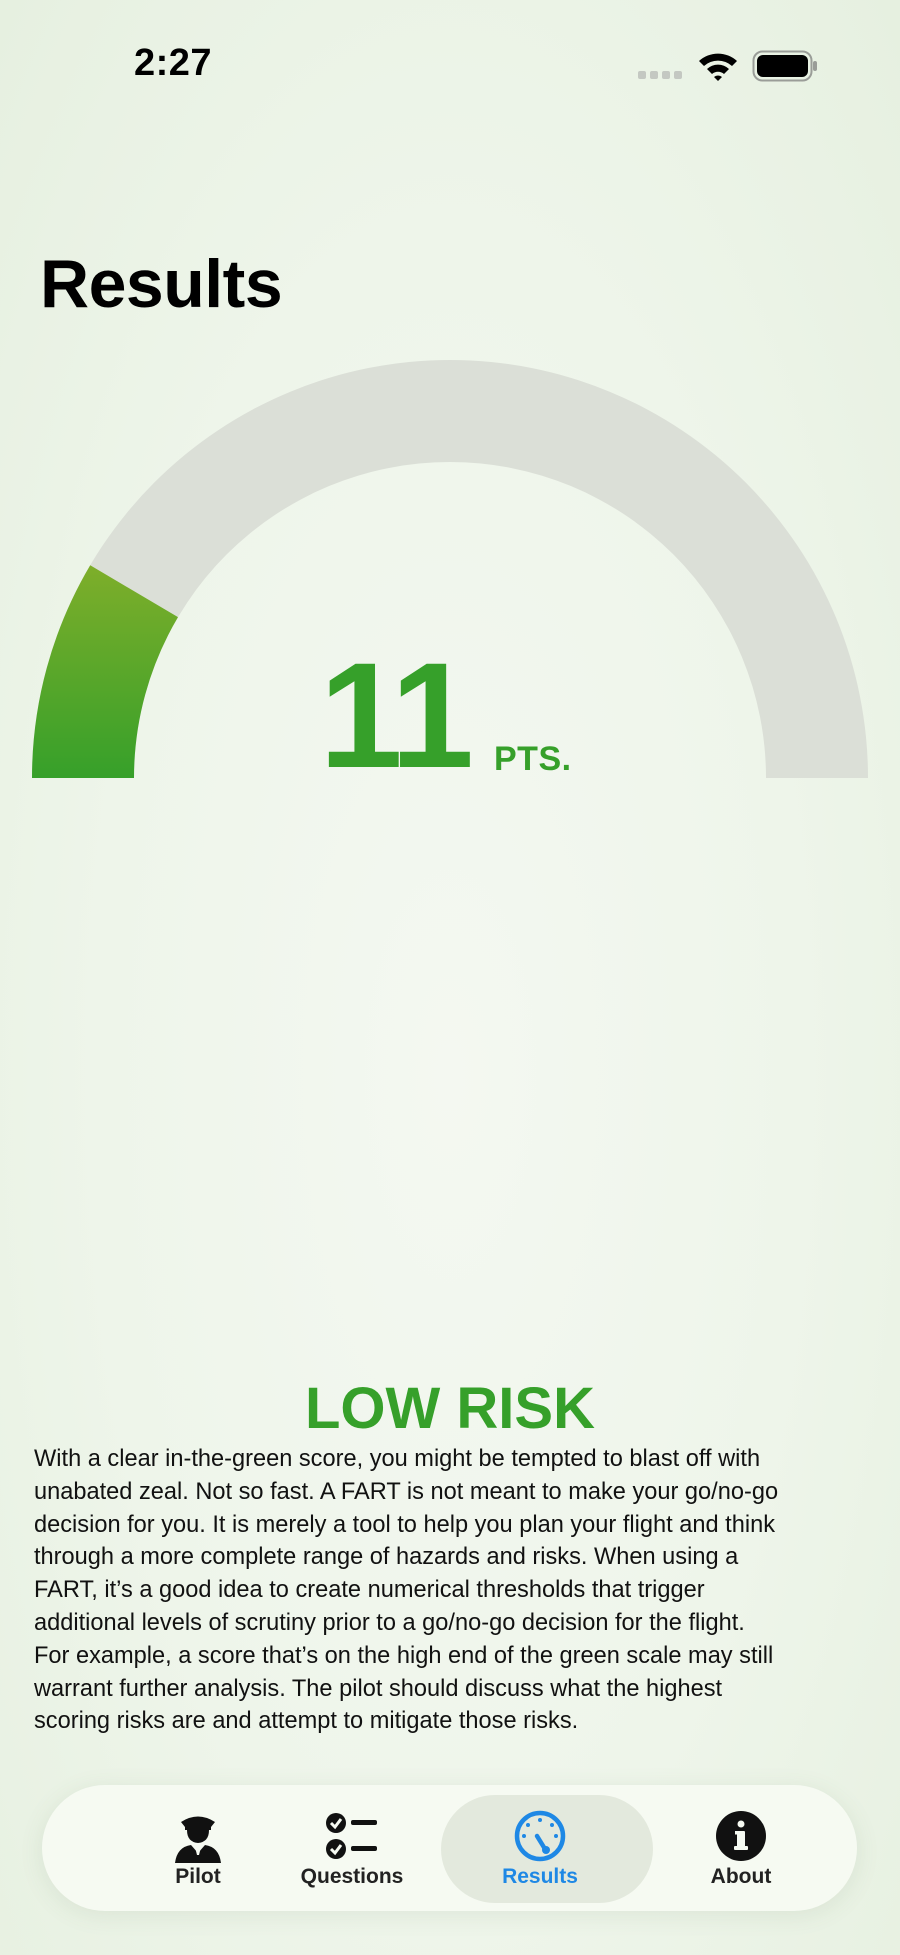 This screenshot has width=900, height=1955. I want to click on tab-about: About, so click(741, 1848).